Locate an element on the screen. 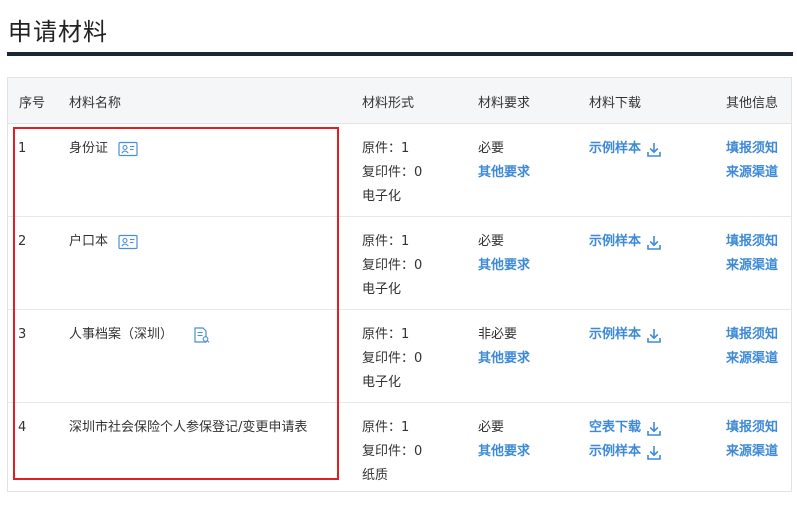 This screenshot has height=511, width=797. header-download: 材料下载 is located at coordinates (615, 103).